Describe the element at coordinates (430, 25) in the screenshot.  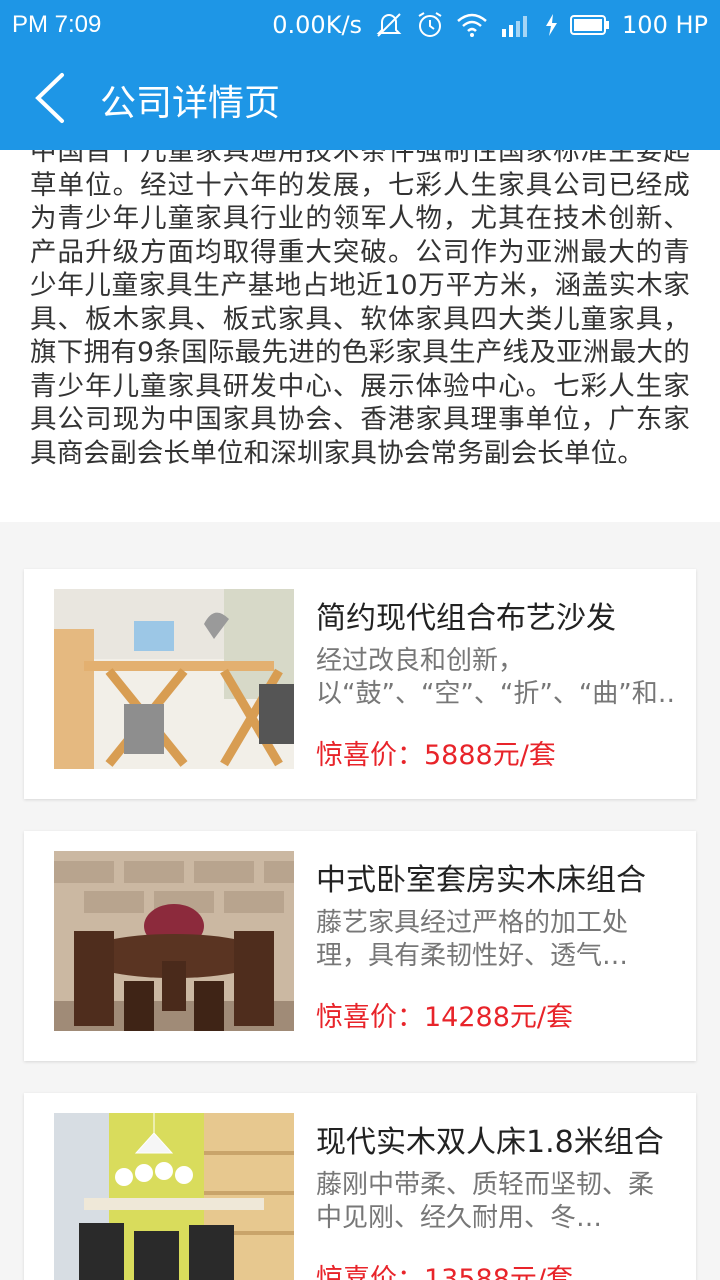
I see `alarm-icon` at that location.